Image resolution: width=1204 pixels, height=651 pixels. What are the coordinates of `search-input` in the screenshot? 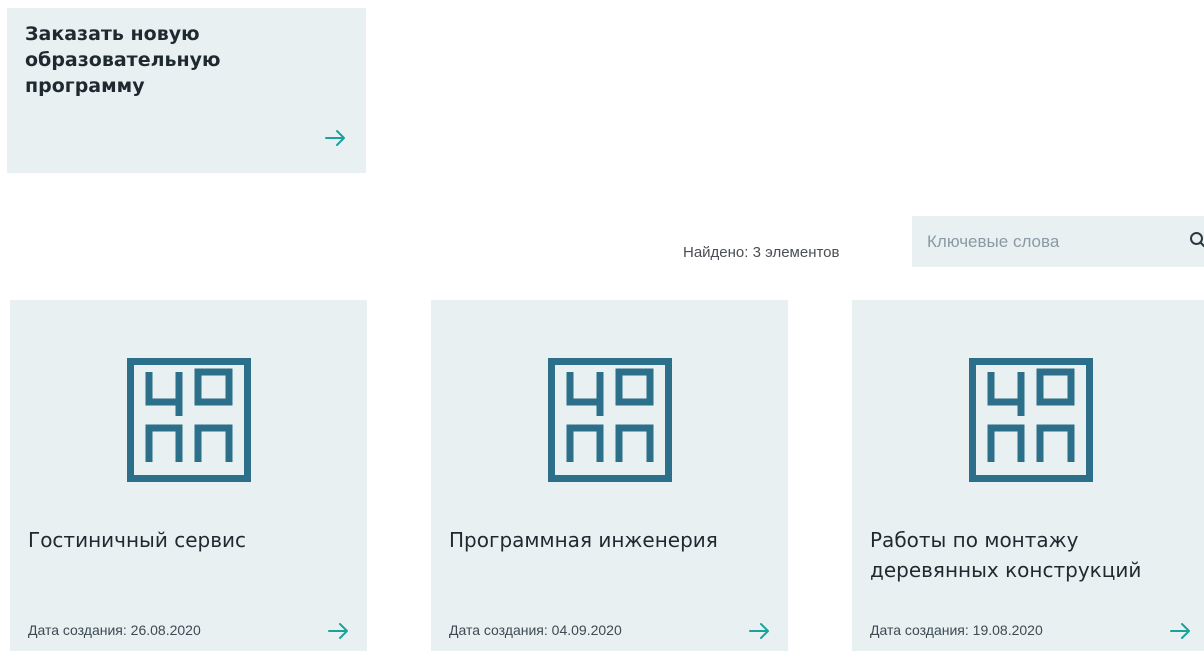 It's located at (1042, 241).